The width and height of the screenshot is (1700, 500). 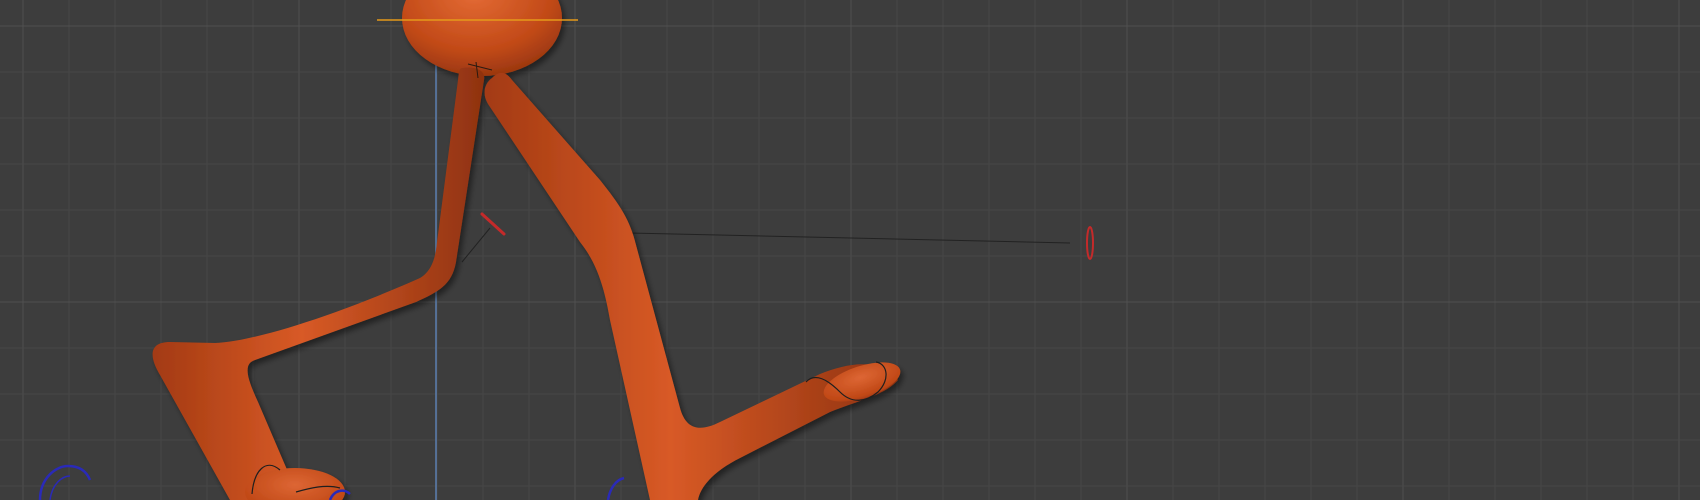 I want to click on pole-target-relationship-line, so click(x=849, y=238).